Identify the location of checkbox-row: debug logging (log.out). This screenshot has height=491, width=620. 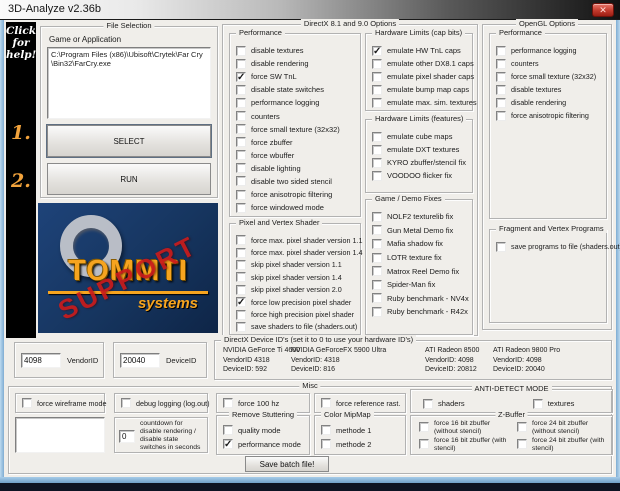
(165, 403).